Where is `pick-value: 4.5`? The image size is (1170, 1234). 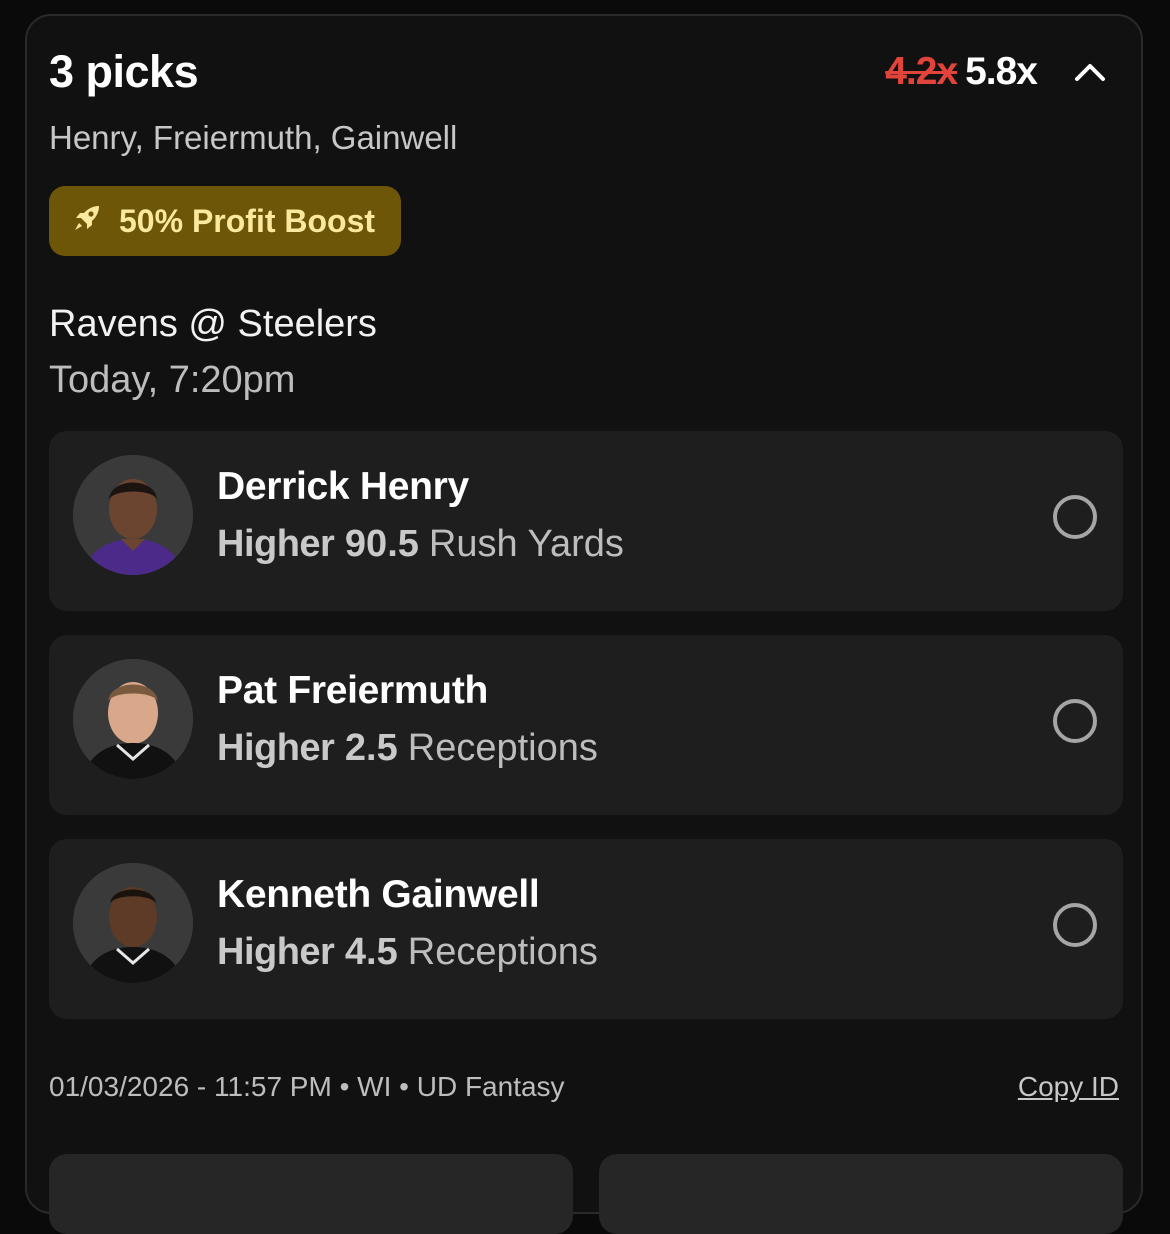
pick-value: 4.5 is located at coordinates (371, 952).